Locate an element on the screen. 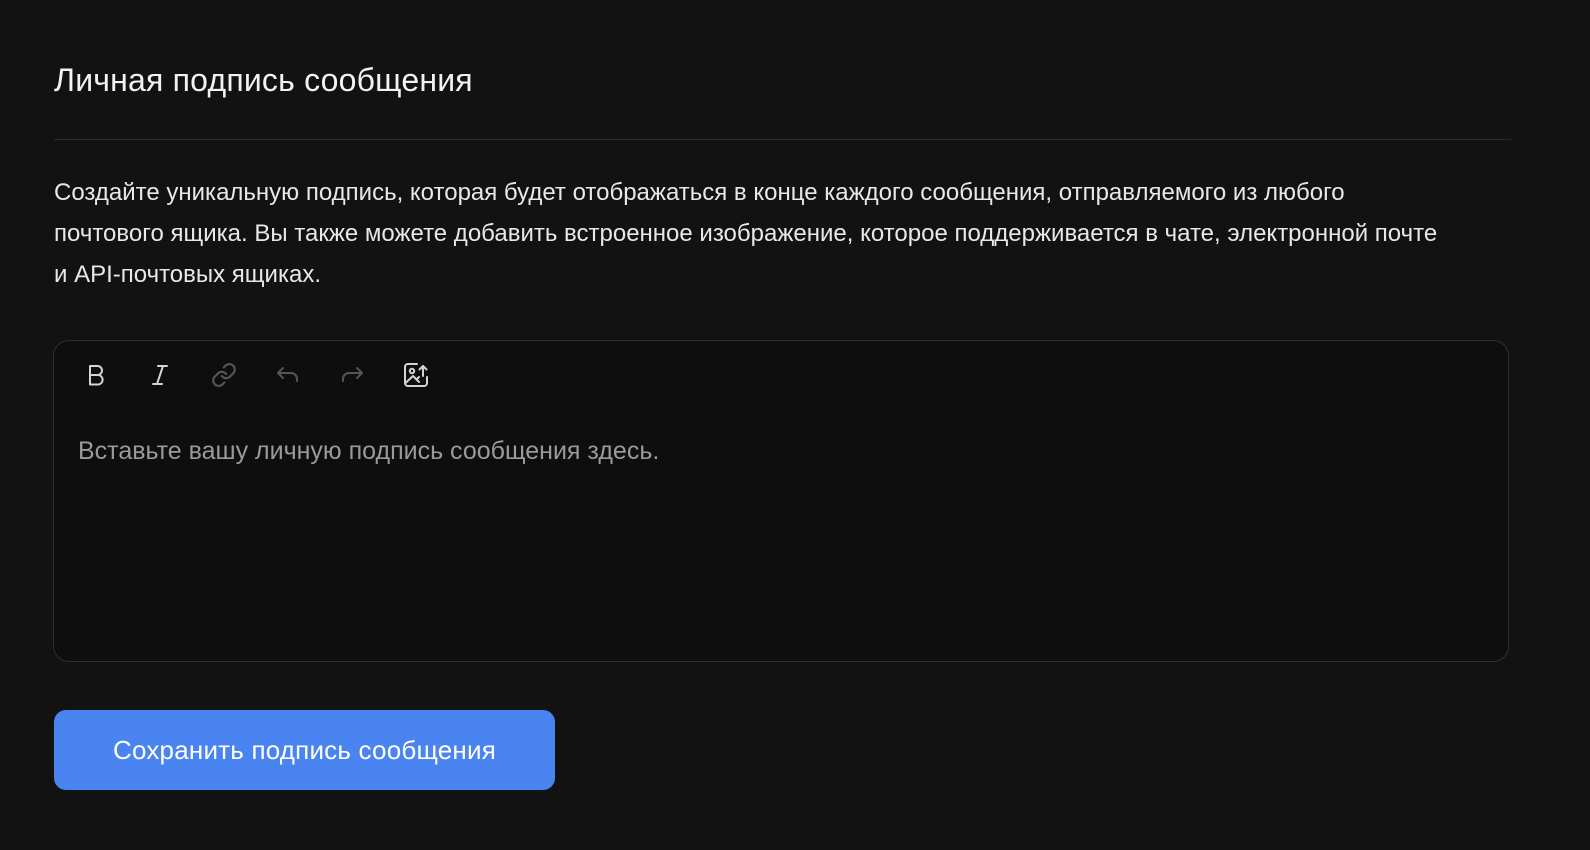 The height and width of the screenshot is (850, 1590). image-upload-icon is located at coordinates (416, 375).